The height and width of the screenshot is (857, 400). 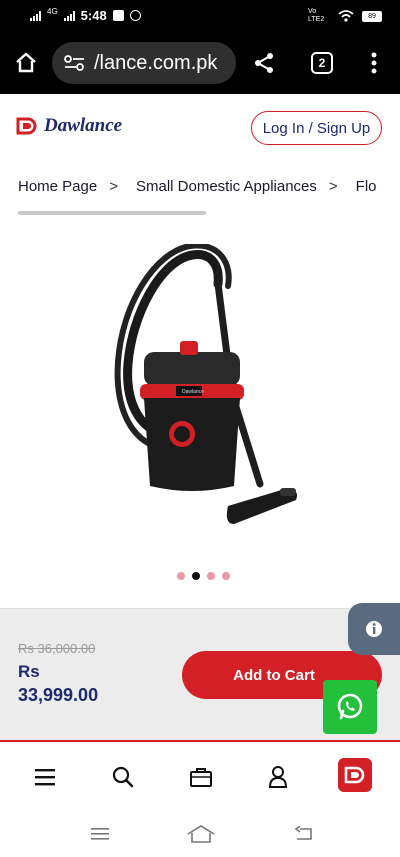 I want to click on whatsapp-status-icon, so click(x=135, y=15).